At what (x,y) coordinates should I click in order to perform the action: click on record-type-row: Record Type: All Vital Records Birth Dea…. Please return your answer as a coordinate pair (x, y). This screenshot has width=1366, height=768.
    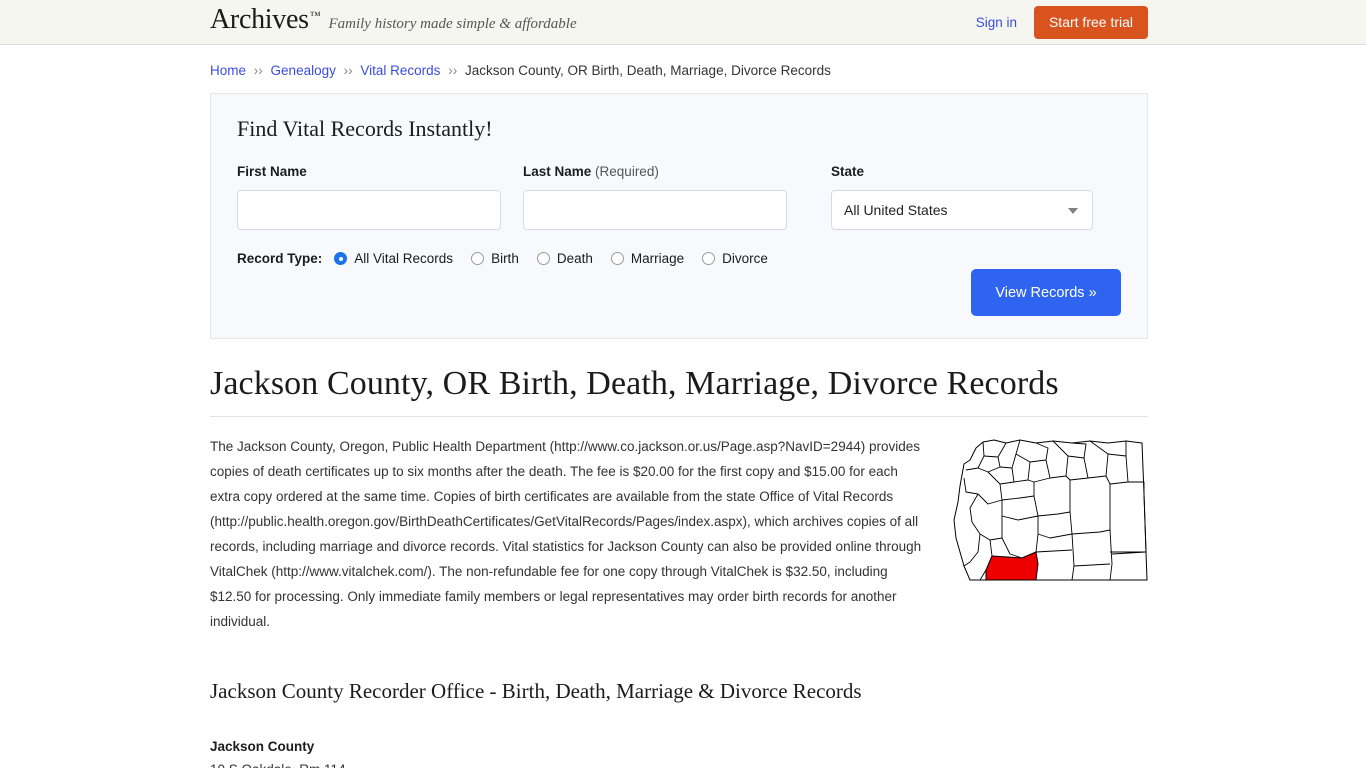
    Looking at the image, I should click on (679, 258).